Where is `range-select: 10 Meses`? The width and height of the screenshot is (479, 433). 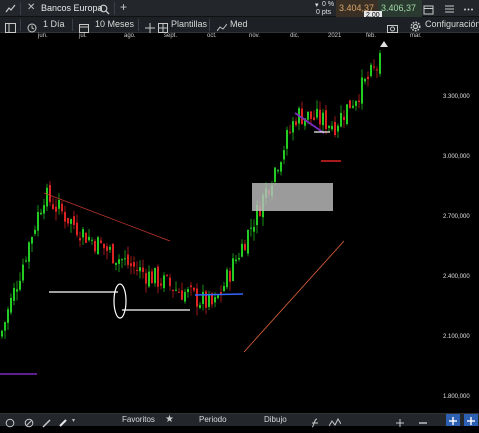 range-select: 10 Meses is located at coordinates (114, 24).